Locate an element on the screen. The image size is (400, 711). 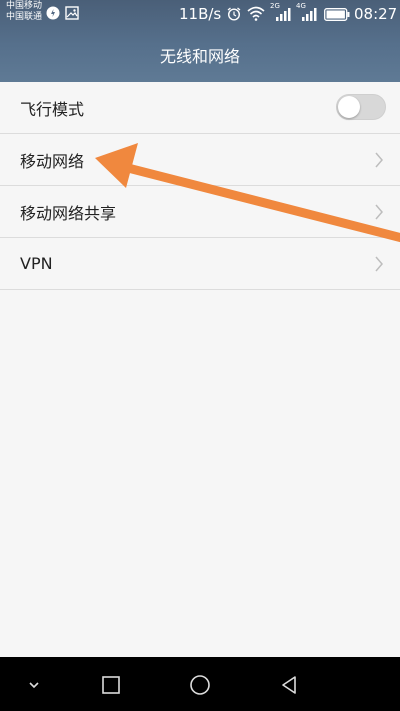
clock: 08:27 is located at coordinates (376, 14).